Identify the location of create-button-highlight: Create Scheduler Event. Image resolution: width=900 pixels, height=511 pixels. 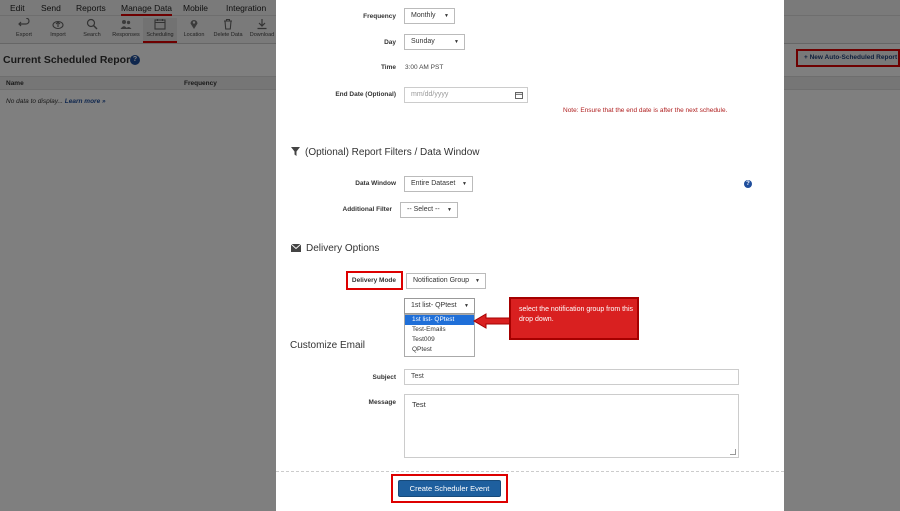
(449, 488).